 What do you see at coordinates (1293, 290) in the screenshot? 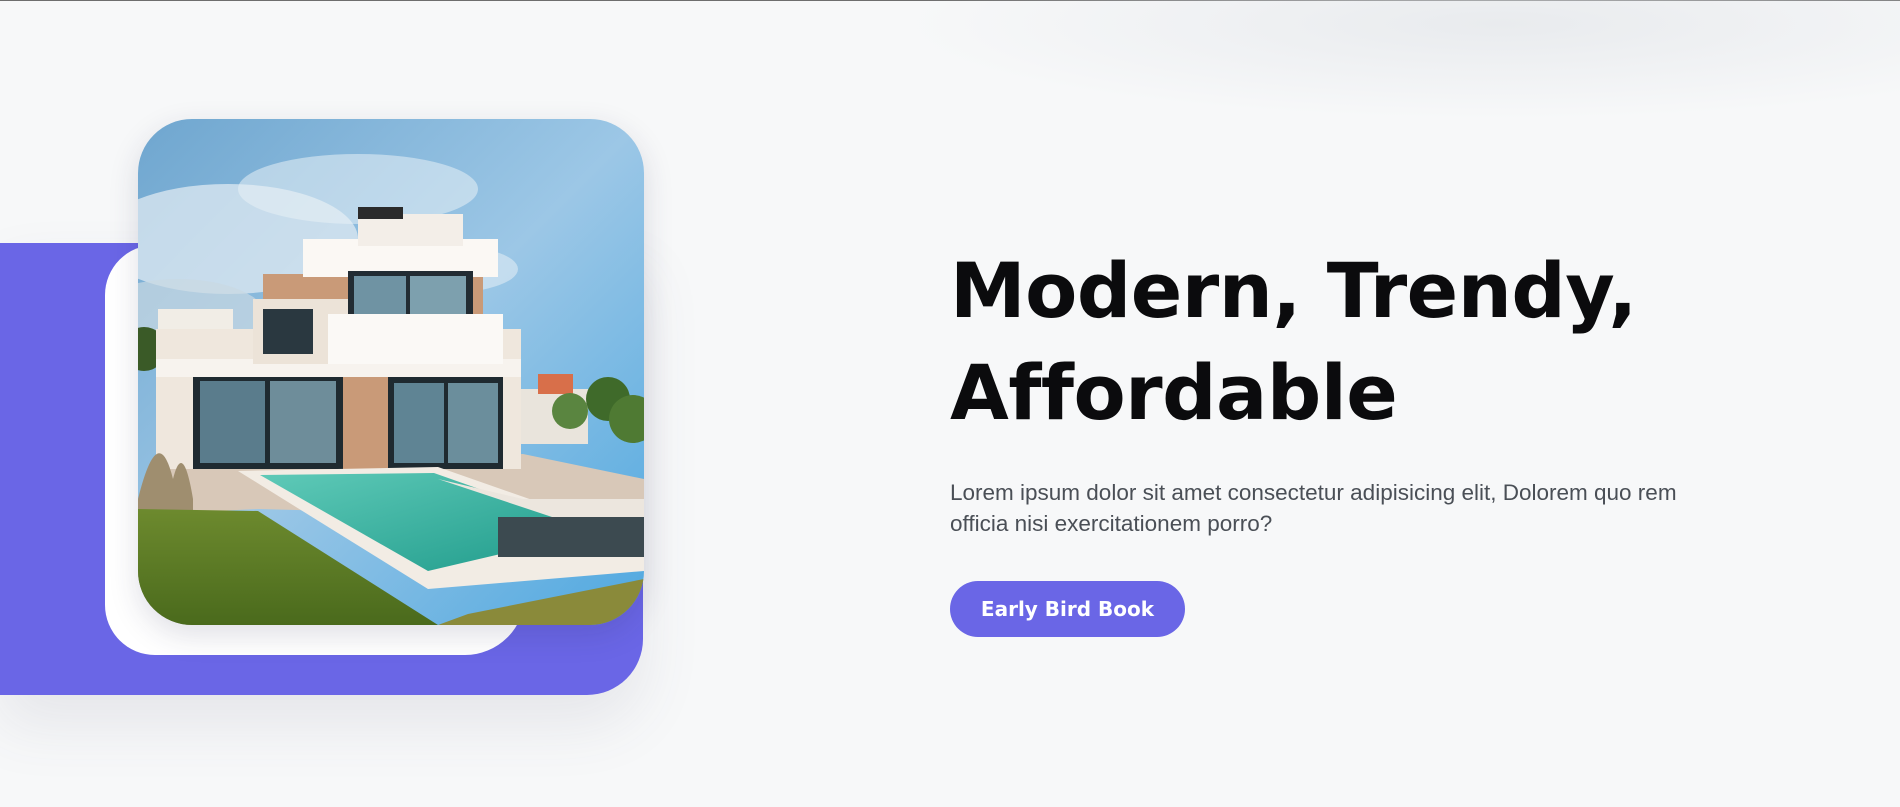
I see `headline-line-1: Modern, Trendy,` at bounding box center [1293, 290].